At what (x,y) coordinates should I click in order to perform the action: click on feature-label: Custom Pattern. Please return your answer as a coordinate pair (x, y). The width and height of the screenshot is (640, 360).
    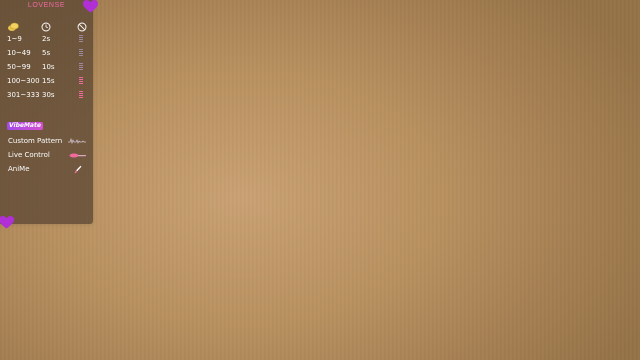
    Looking at the image, I should click on (35, 141).